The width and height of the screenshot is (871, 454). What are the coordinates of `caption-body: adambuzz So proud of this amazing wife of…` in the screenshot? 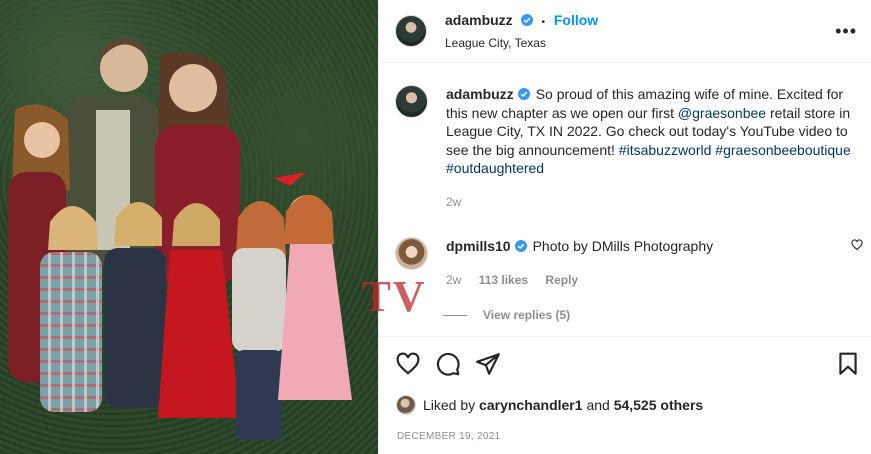 It's located at (650, 148).